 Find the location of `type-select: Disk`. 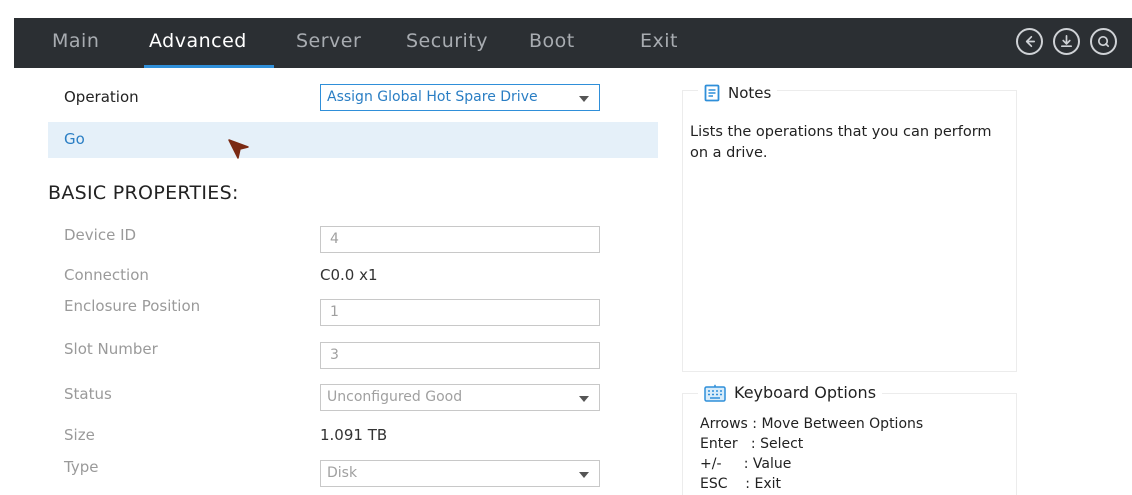

type-select: Disk is located at coordinates (460, 473).